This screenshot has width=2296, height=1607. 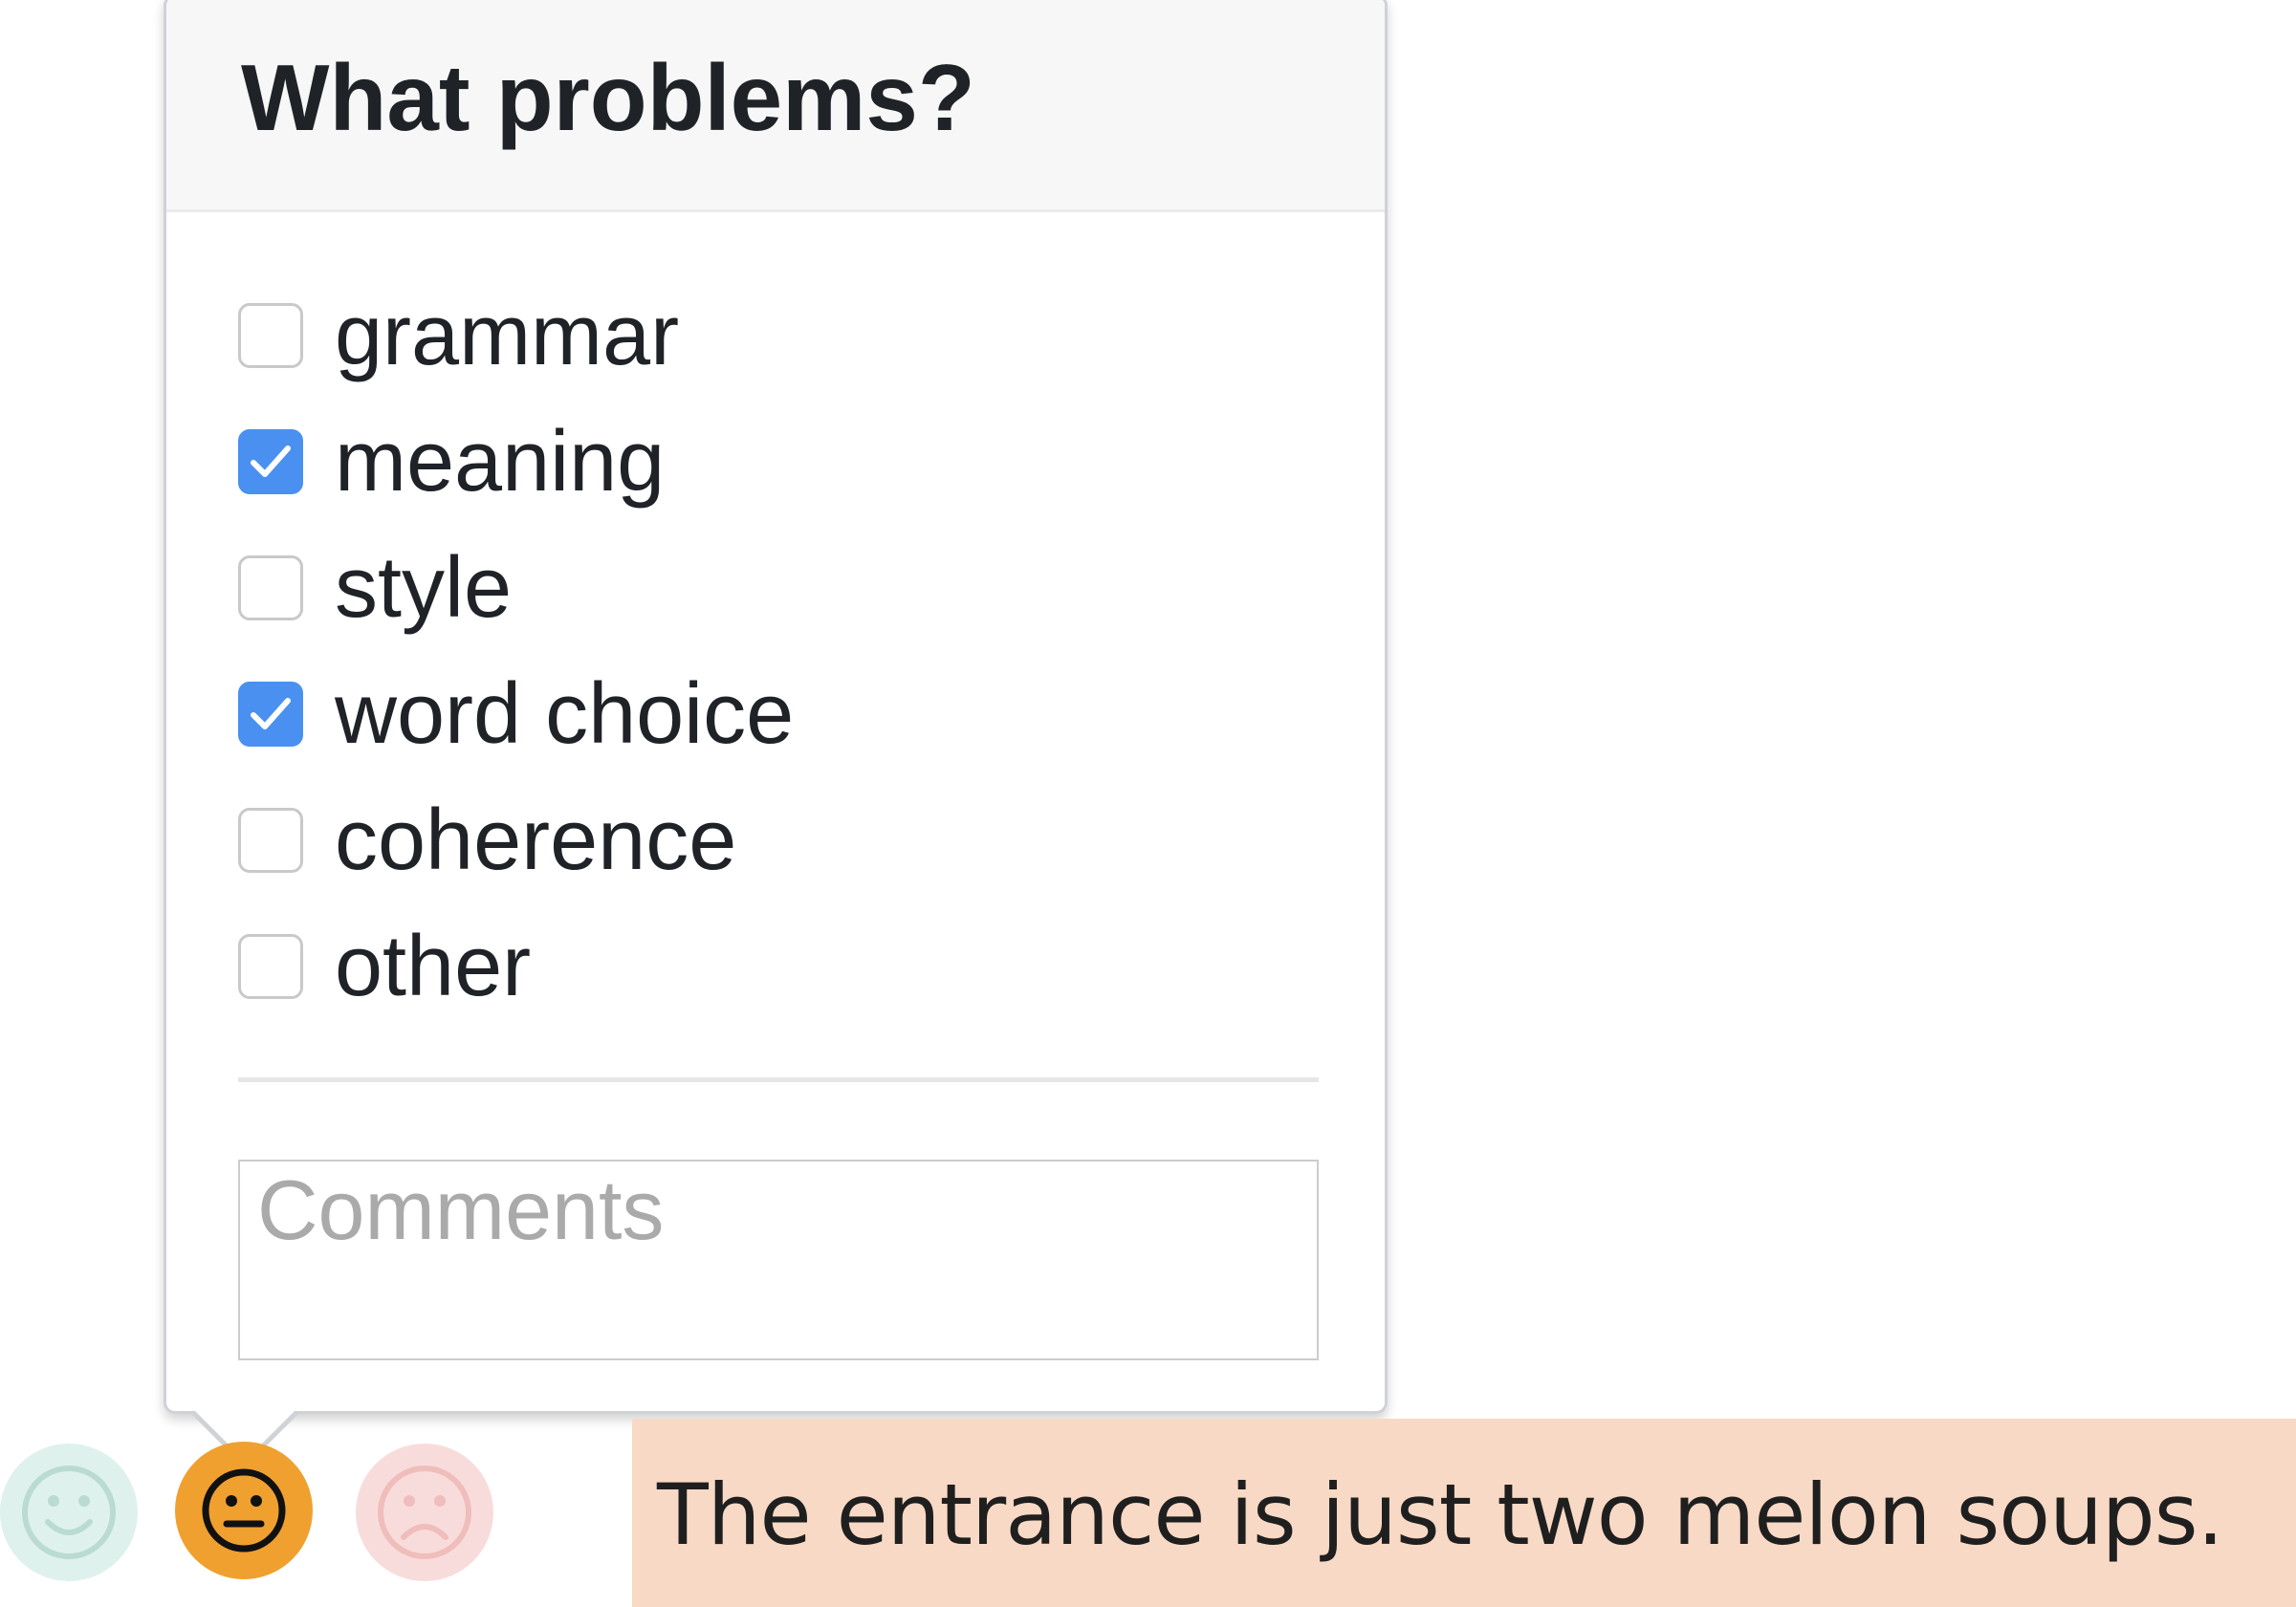 I want to click on option-coherence: coherence, so click(x=783, y=840).